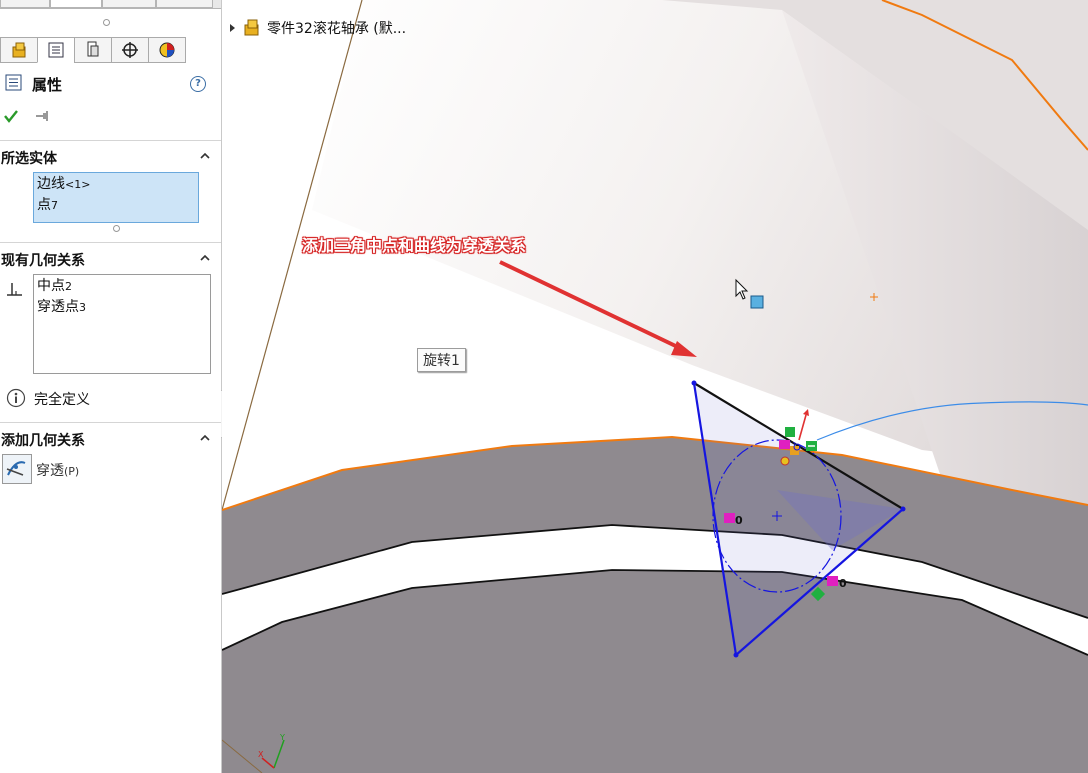  I want to click on dimxpert-tab, so click(130, 50).